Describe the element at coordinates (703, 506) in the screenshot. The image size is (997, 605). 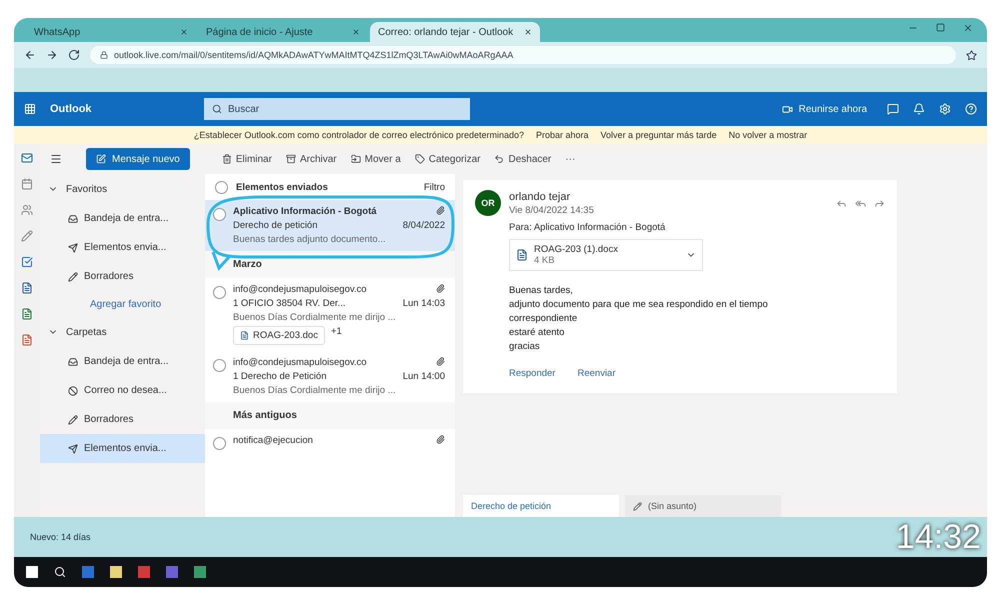
I see `compose-tab: (Sin asunto)` at that location.